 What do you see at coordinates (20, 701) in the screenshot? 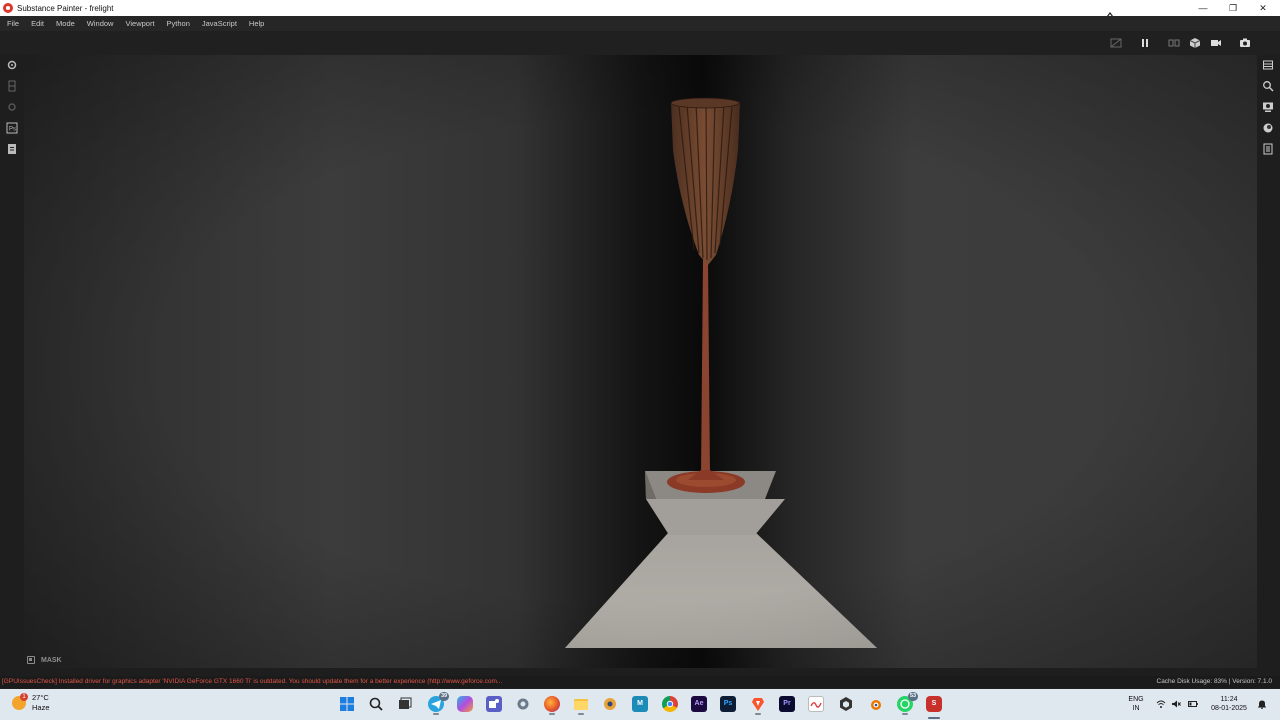
I see `weather-icon: 1` at bounding box center [20, 701].